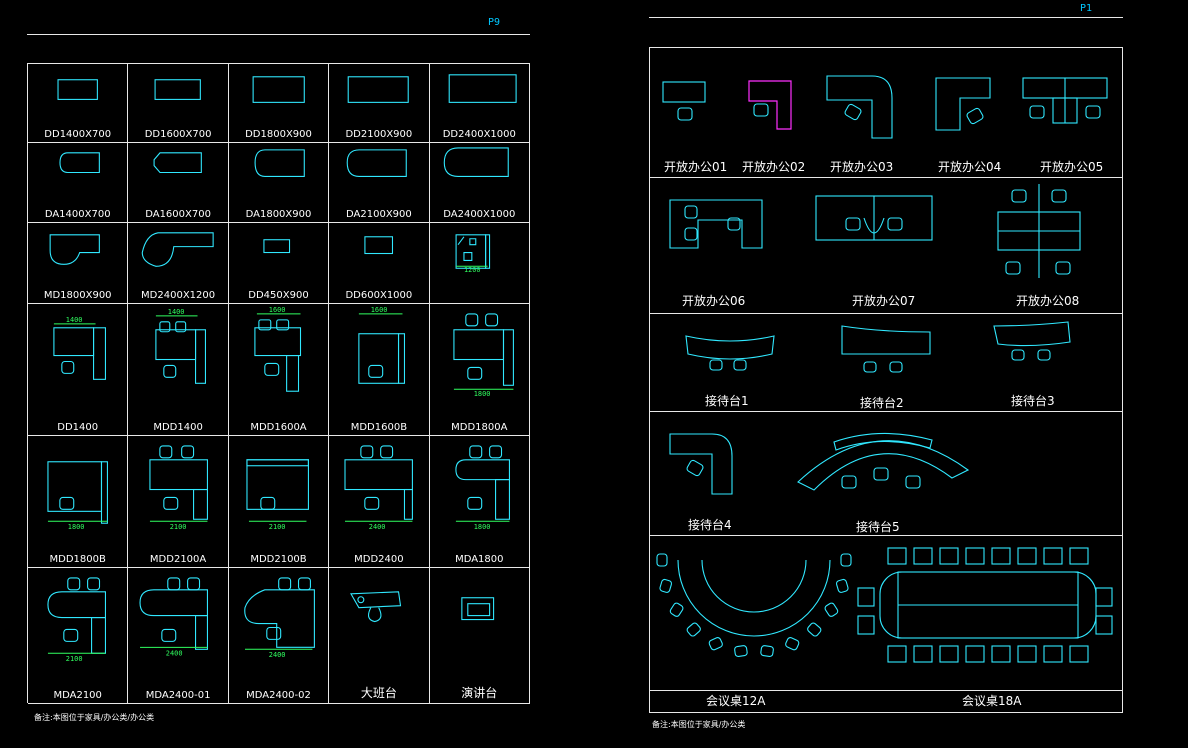 The width and height of the screenshot is (1188, 748). Describe the element at coordinates (178, 263) in the screenshot. I see `block-cell: MD2400X1200` at that location.